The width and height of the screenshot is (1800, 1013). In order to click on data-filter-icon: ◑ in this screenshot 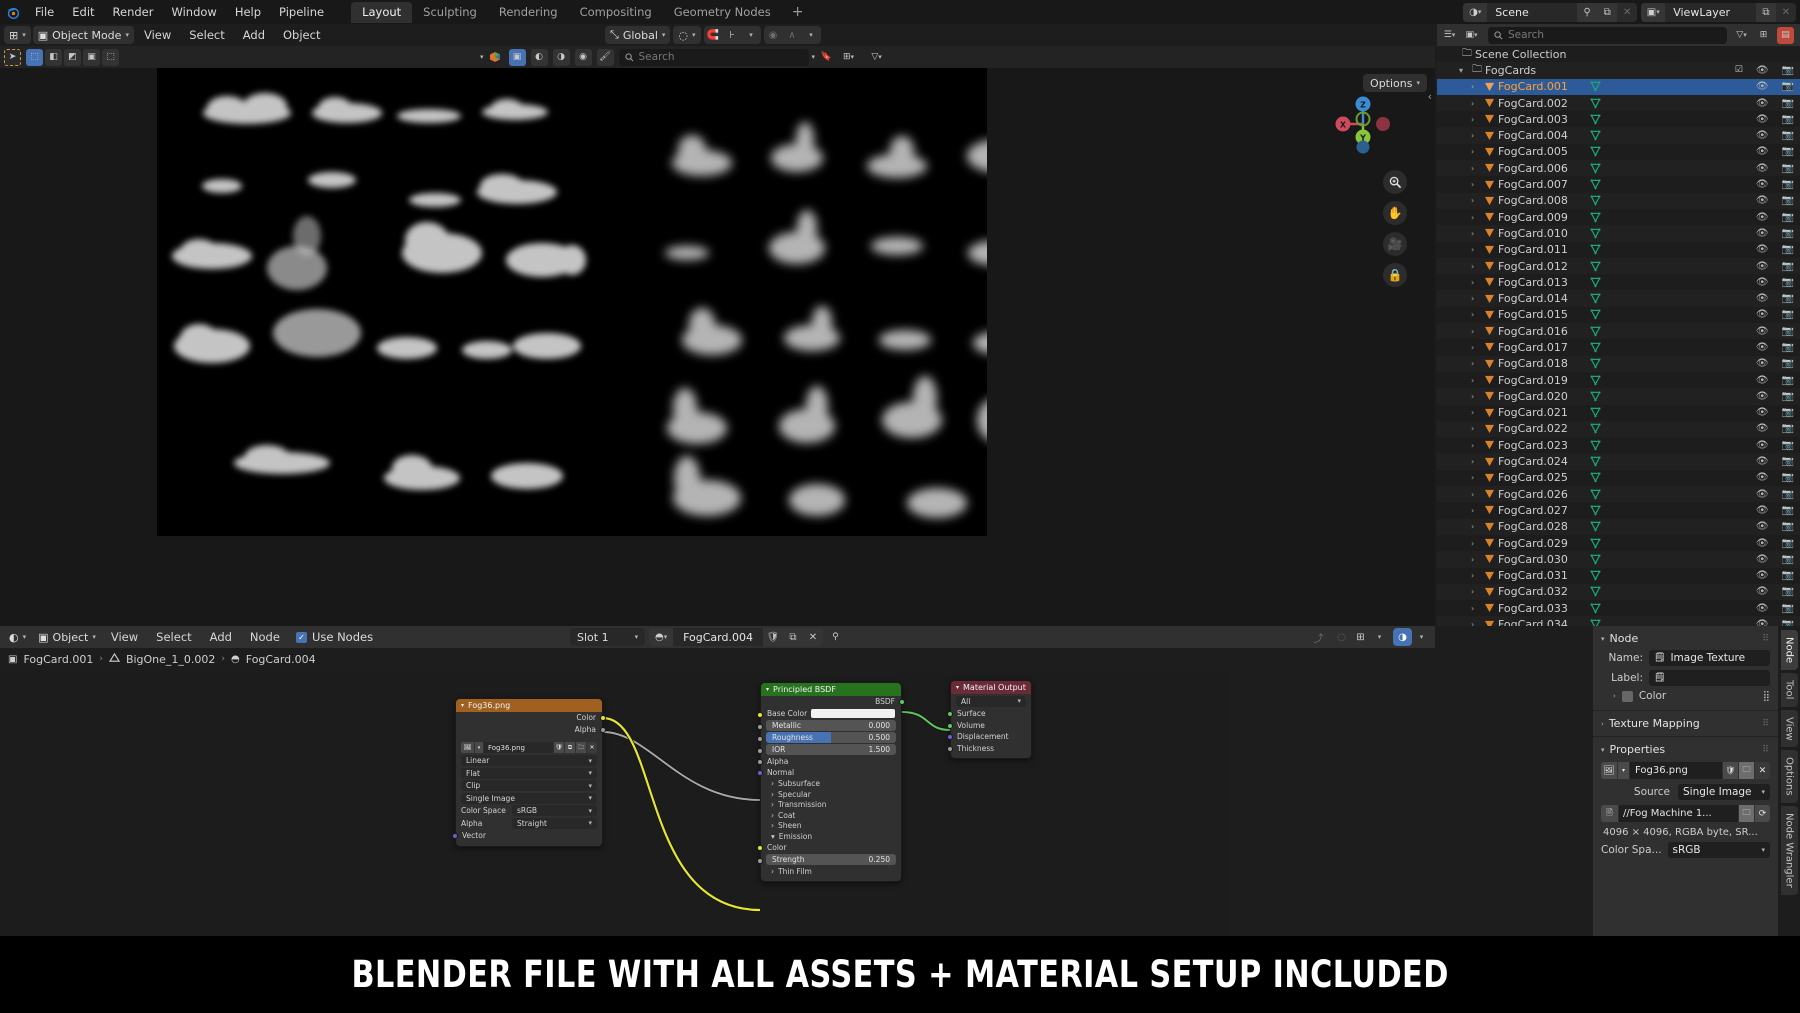, I will do `click(561, 57)`.